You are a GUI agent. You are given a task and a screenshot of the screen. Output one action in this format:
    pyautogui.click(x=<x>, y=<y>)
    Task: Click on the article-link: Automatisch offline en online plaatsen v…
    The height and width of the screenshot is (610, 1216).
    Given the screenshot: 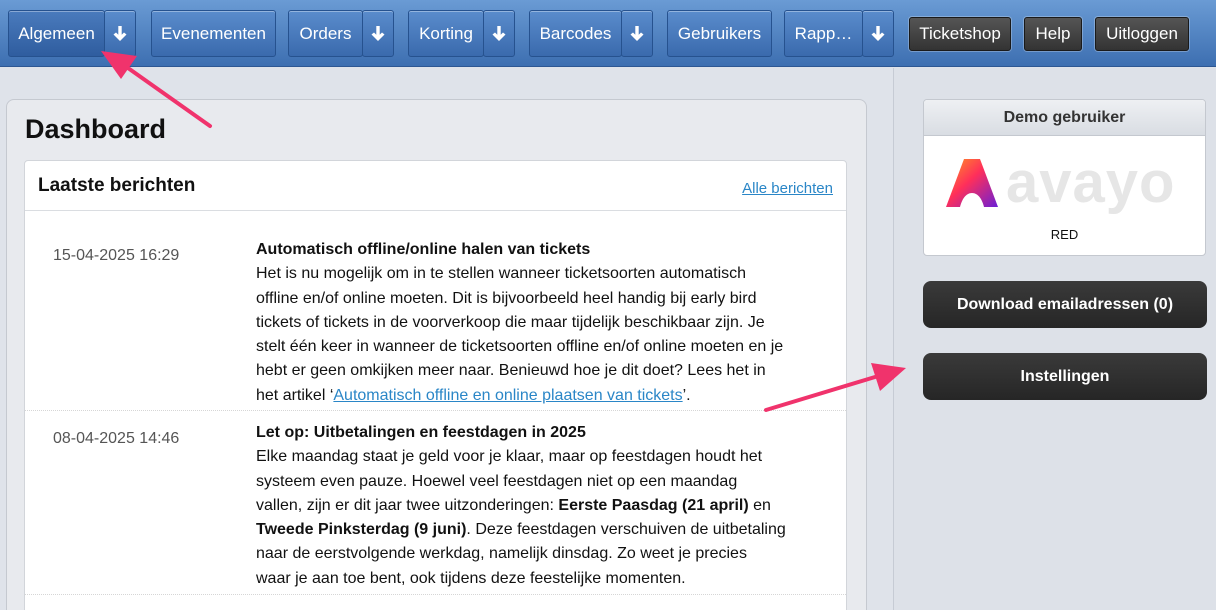 What is the action you would take?
    pyautogui.click(x=507, y=395)
    